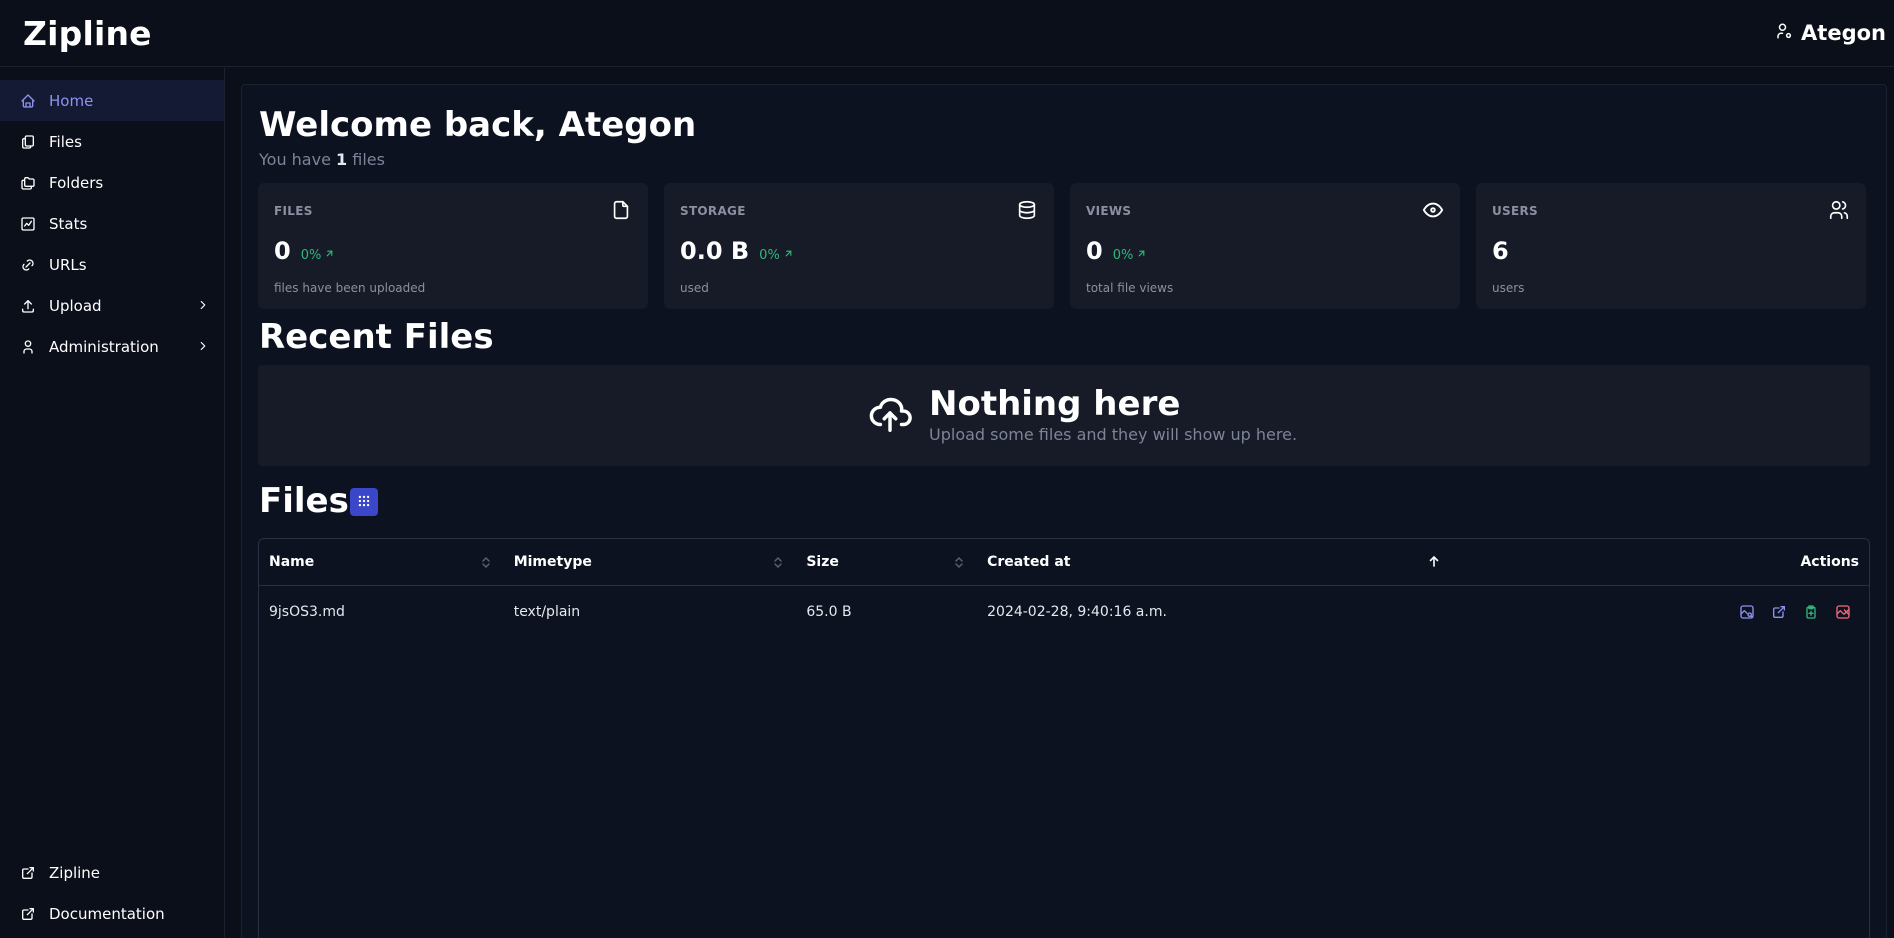  Describe the element at coordinates (1747, 612) in the screenshot. I see `view-file-icon` at that location.